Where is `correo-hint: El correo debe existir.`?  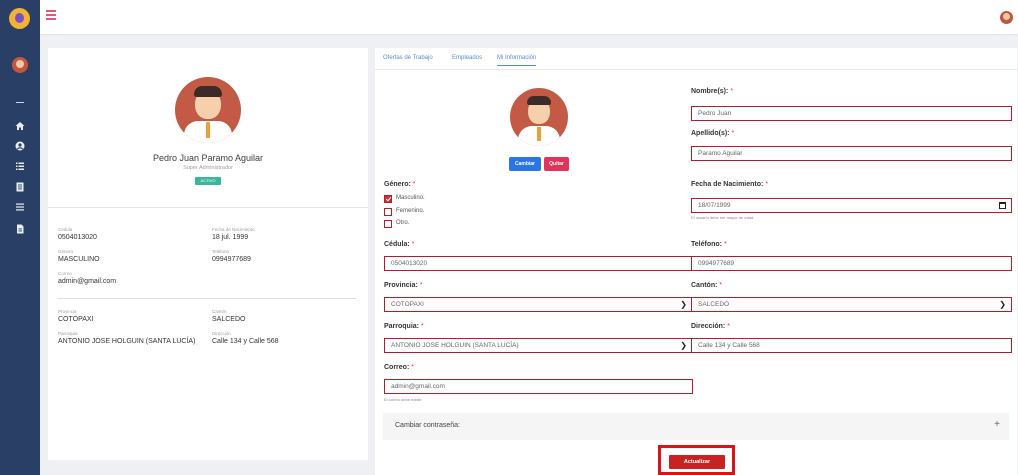 correo-hint: El correo debe existir. is located at coordinates (403, 399).